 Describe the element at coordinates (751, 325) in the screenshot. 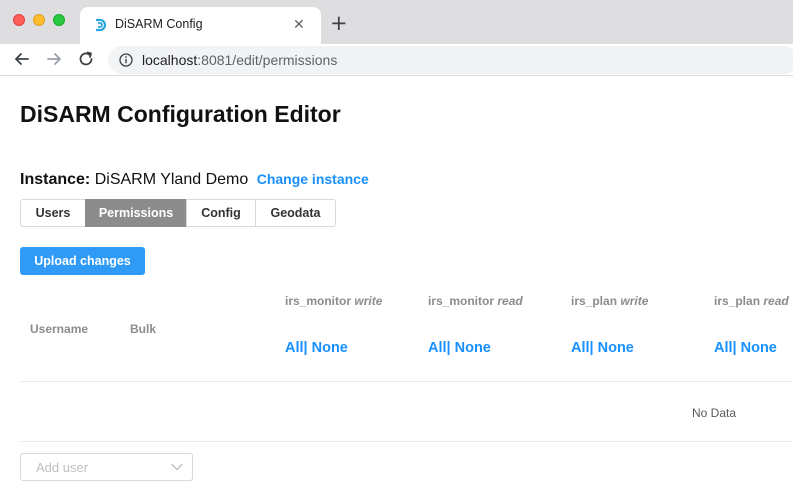

I see `permission-column: irs_plan read All| None` at that location.